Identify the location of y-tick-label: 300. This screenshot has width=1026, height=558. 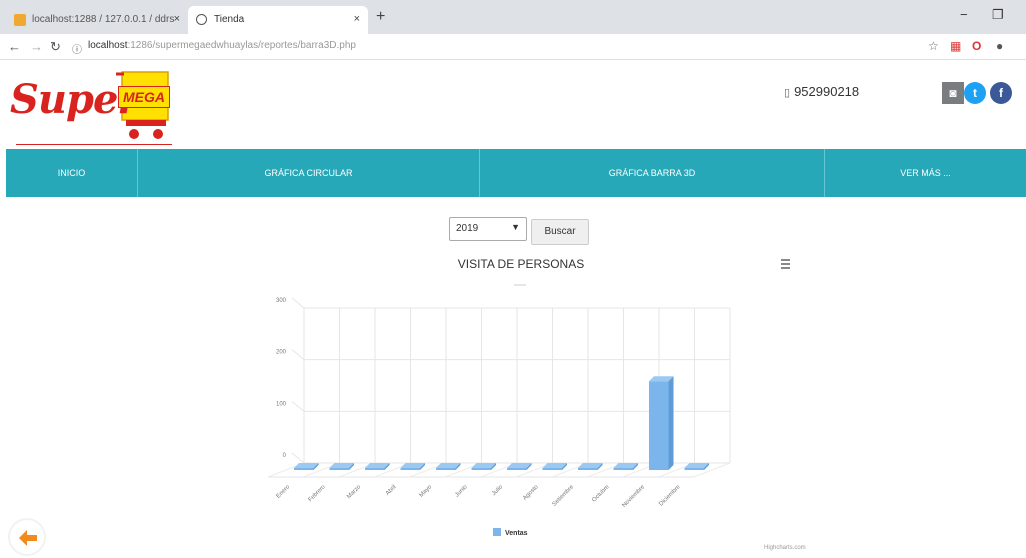
(281, 301).